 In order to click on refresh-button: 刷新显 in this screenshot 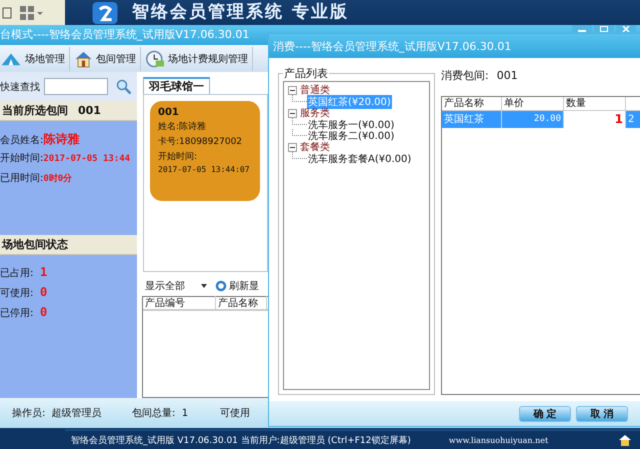, I will do `click(237, 286)`.